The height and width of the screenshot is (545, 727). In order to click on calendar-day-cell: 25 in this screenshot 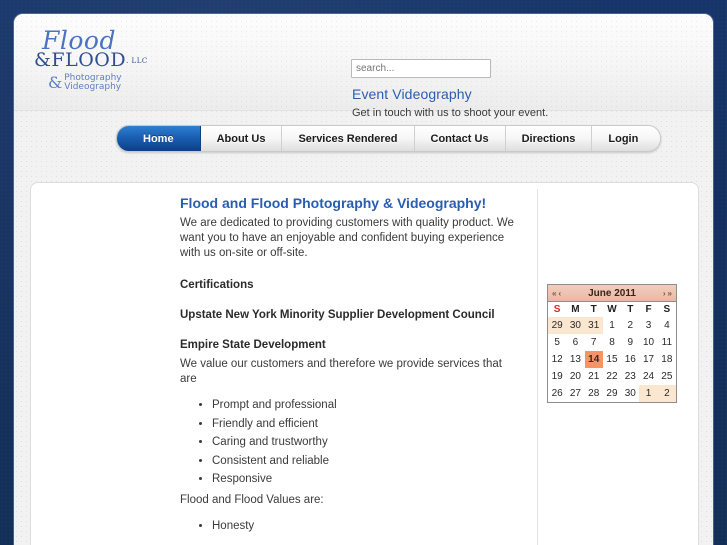, I will do `click(667, 376)`.